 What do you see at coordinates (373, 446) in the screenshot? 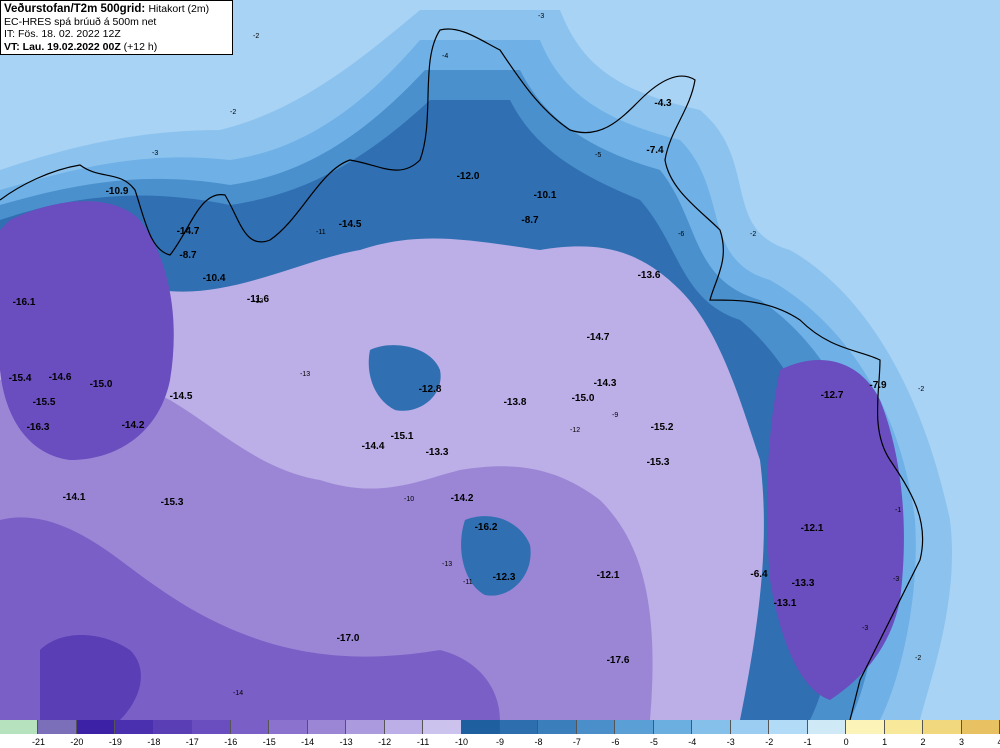
I see `temperature-label: -14.4` at bounding box center [373, 446].